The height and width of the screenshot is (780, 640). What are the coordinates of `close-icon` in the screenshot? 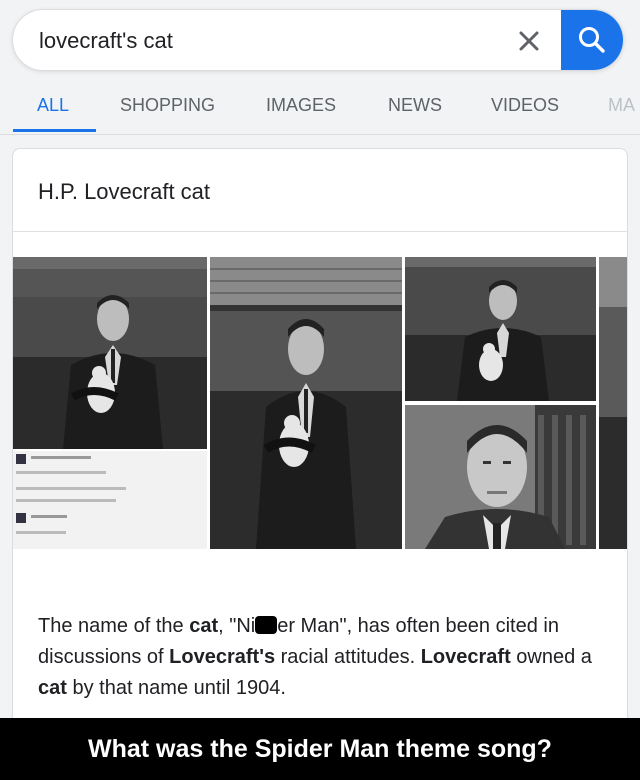 It's located at (529, 41).